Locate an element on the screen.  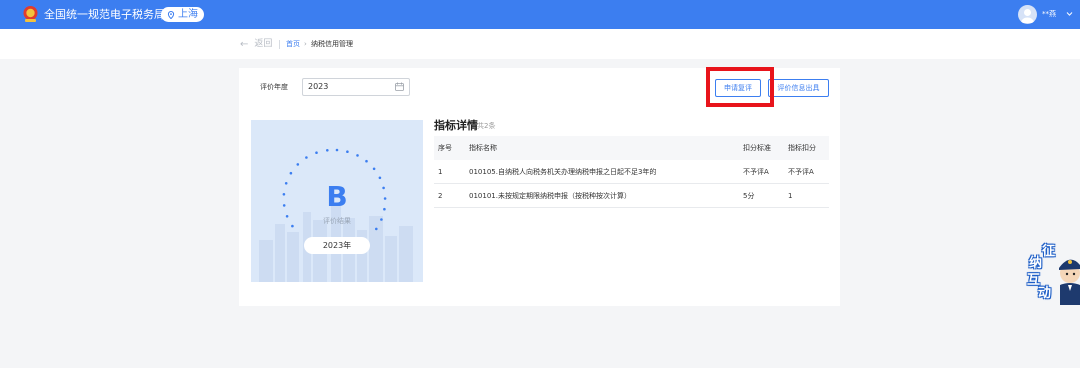
year-picker-value: 2023 is located at coordinates (318, 86).